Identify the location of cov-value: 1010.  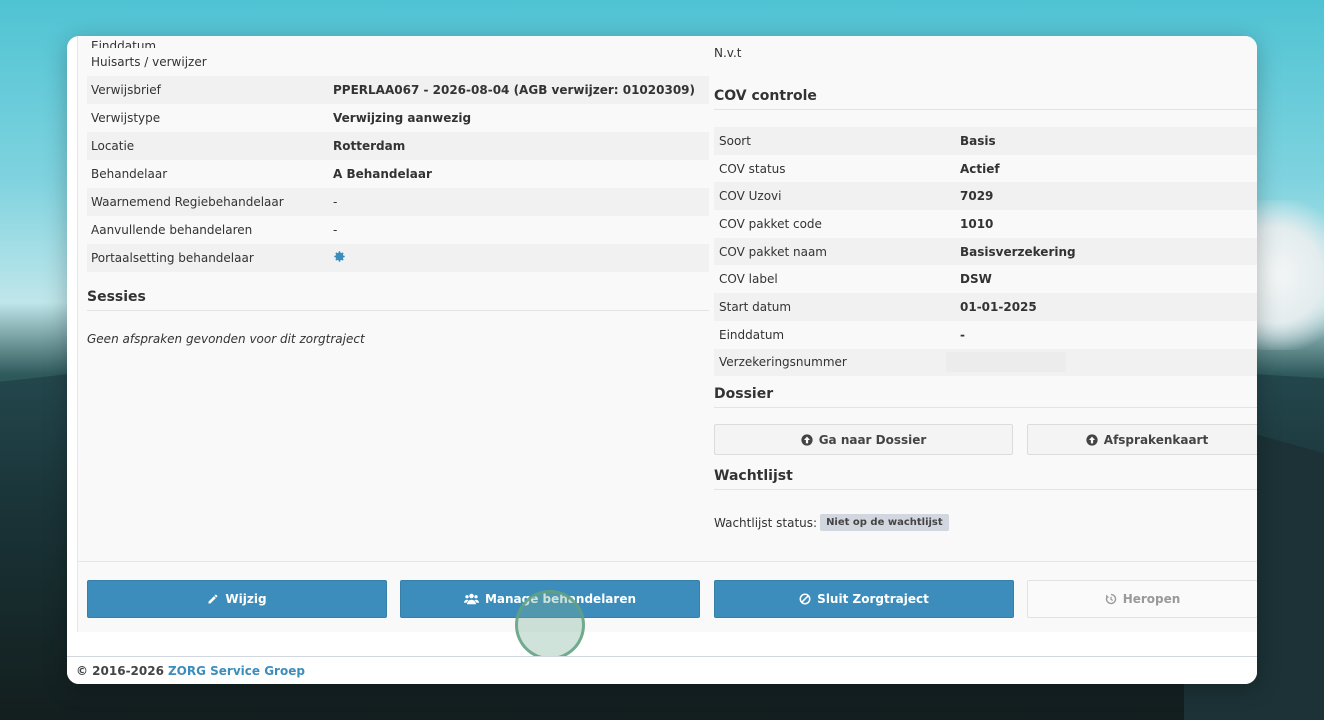
(977, 223).